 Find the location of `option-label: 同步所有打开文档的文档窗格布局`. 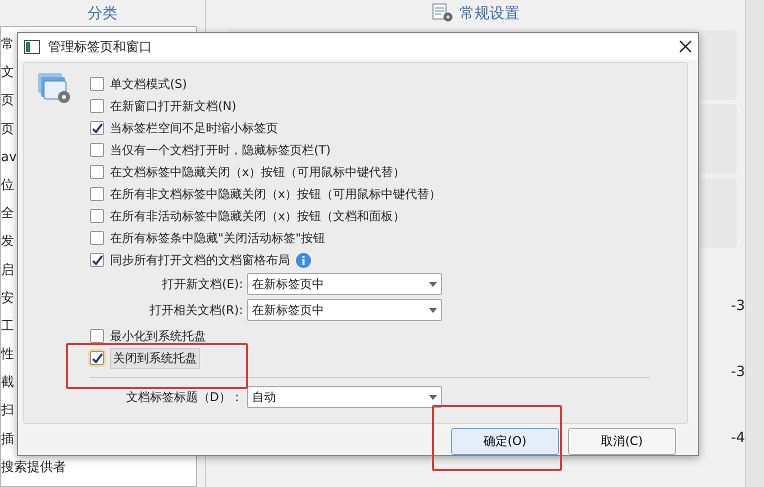

option-label: 同步所有打开文档的文档窗格布局 is located at coordinates (200, 260).